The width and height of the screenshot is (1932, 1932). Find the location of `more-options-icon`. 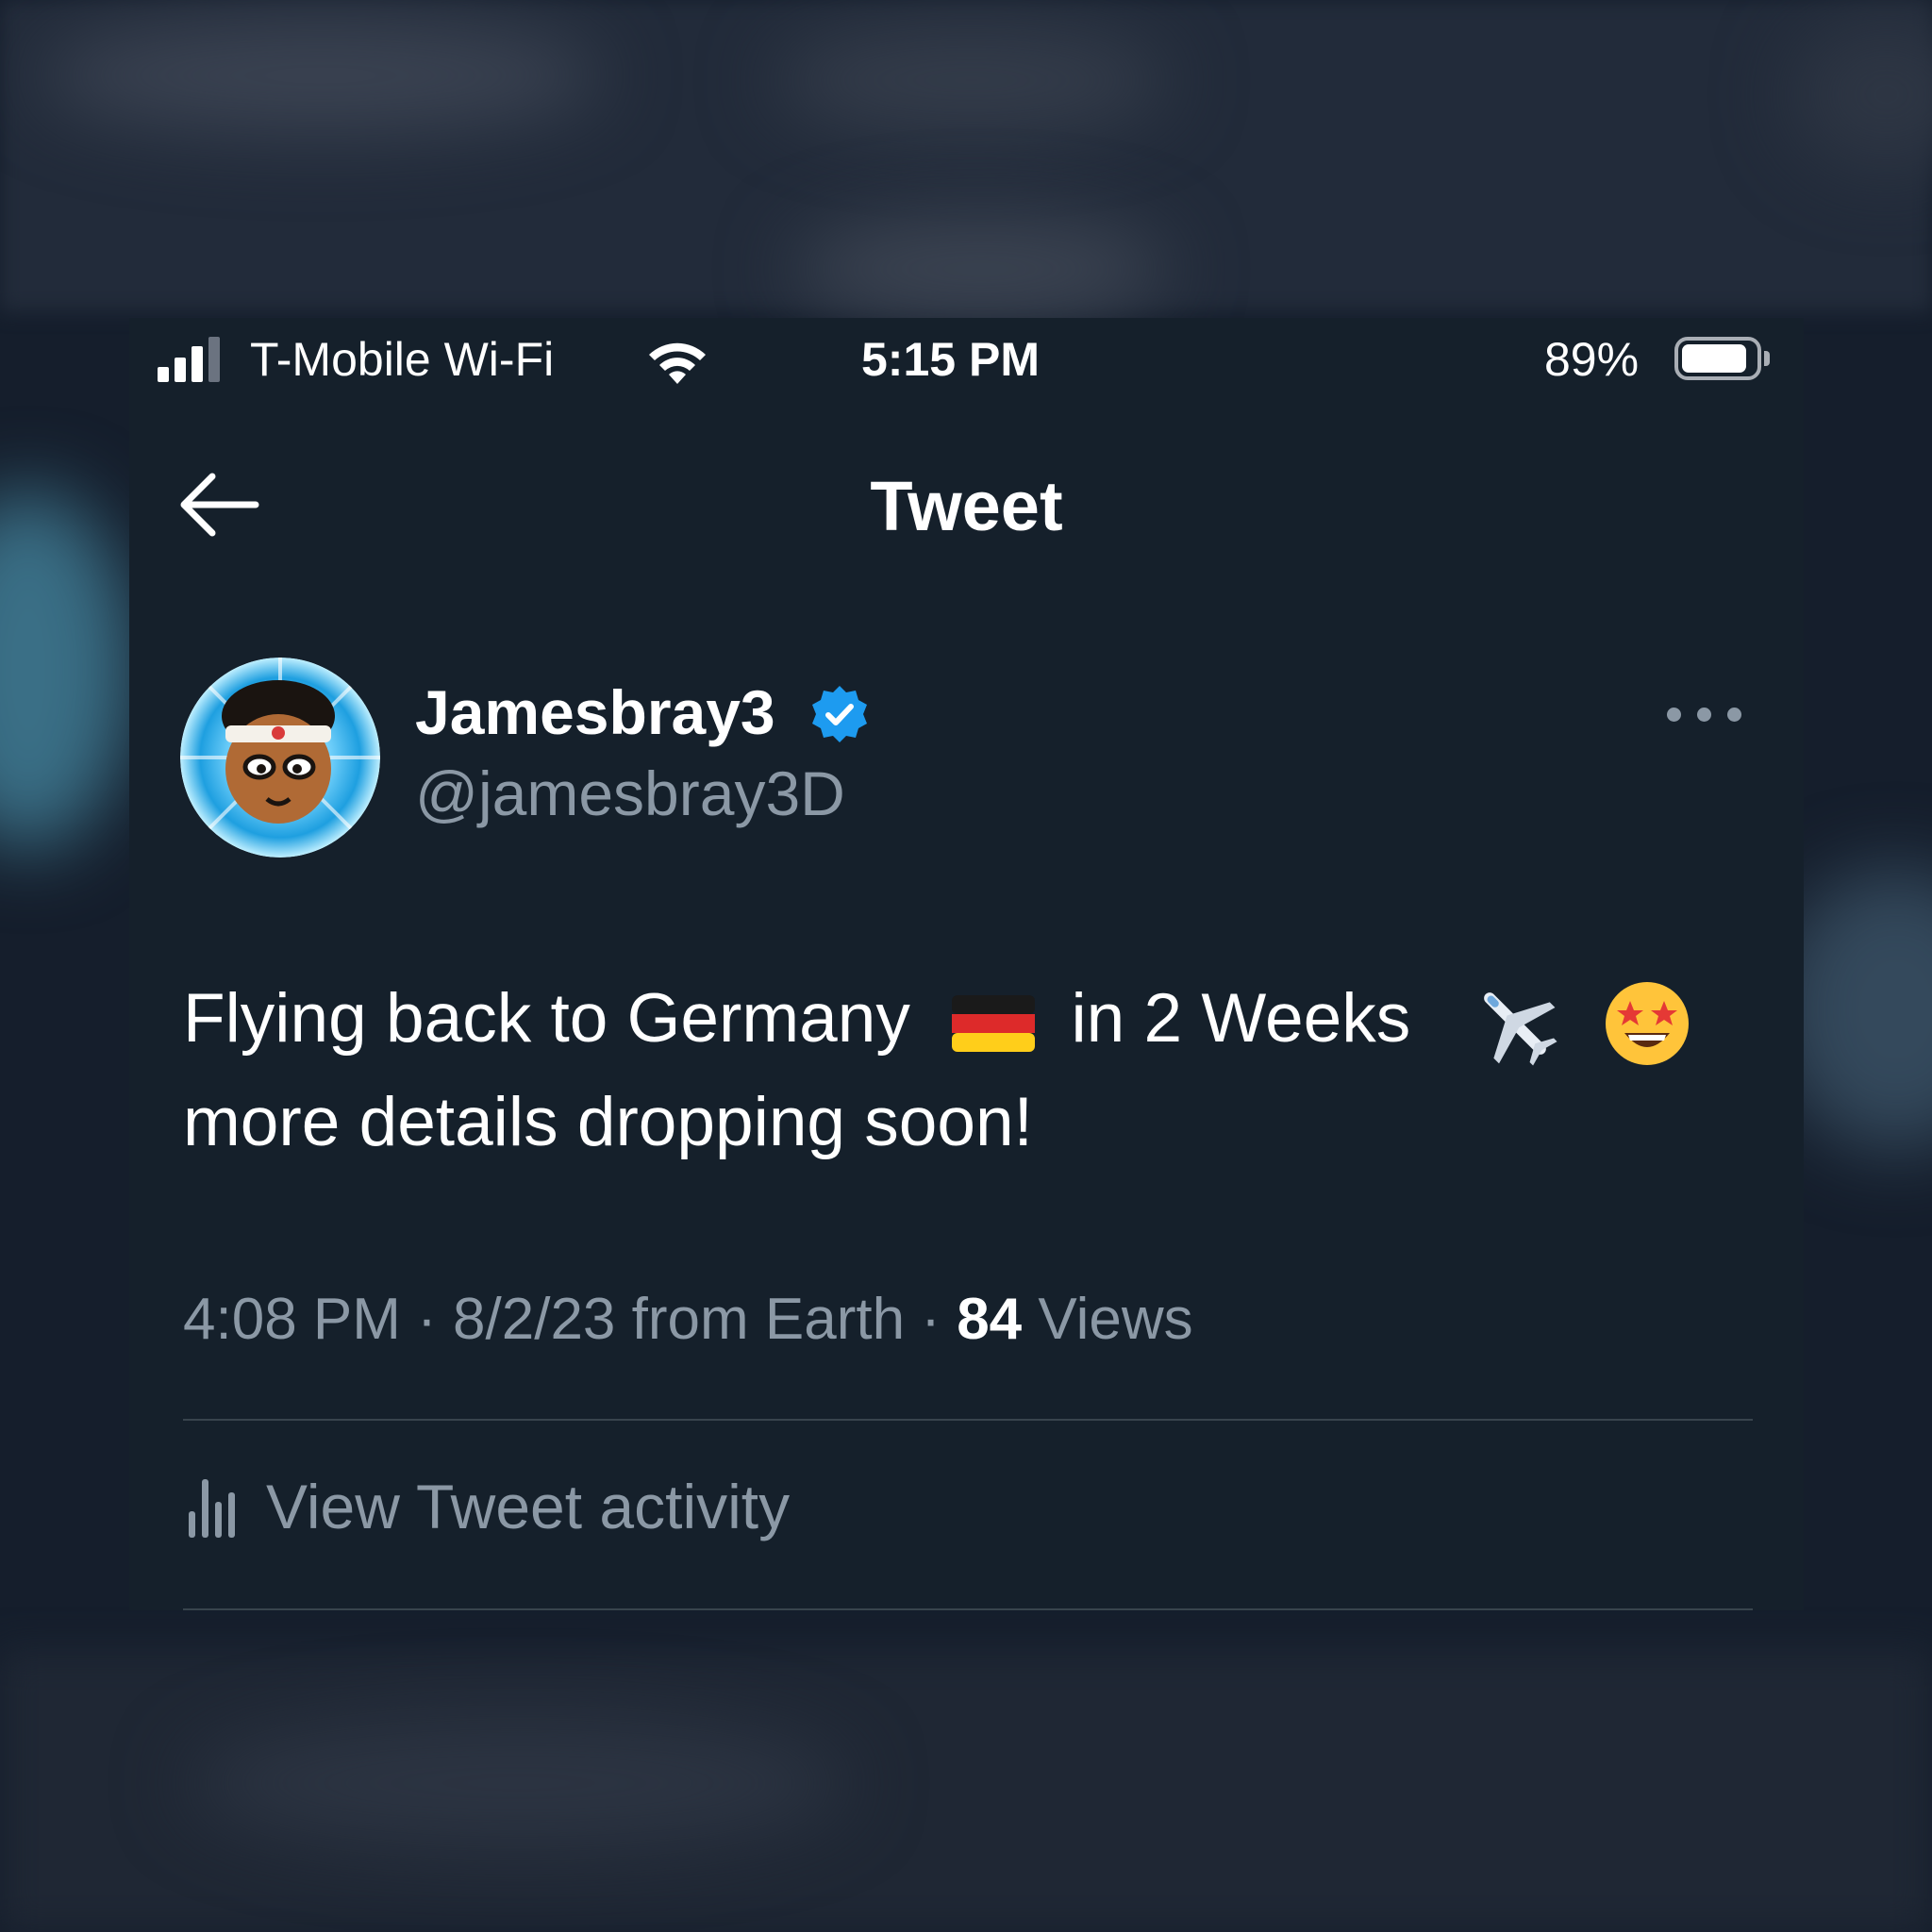

more-options-icon is located at coordinates (1704, 714).